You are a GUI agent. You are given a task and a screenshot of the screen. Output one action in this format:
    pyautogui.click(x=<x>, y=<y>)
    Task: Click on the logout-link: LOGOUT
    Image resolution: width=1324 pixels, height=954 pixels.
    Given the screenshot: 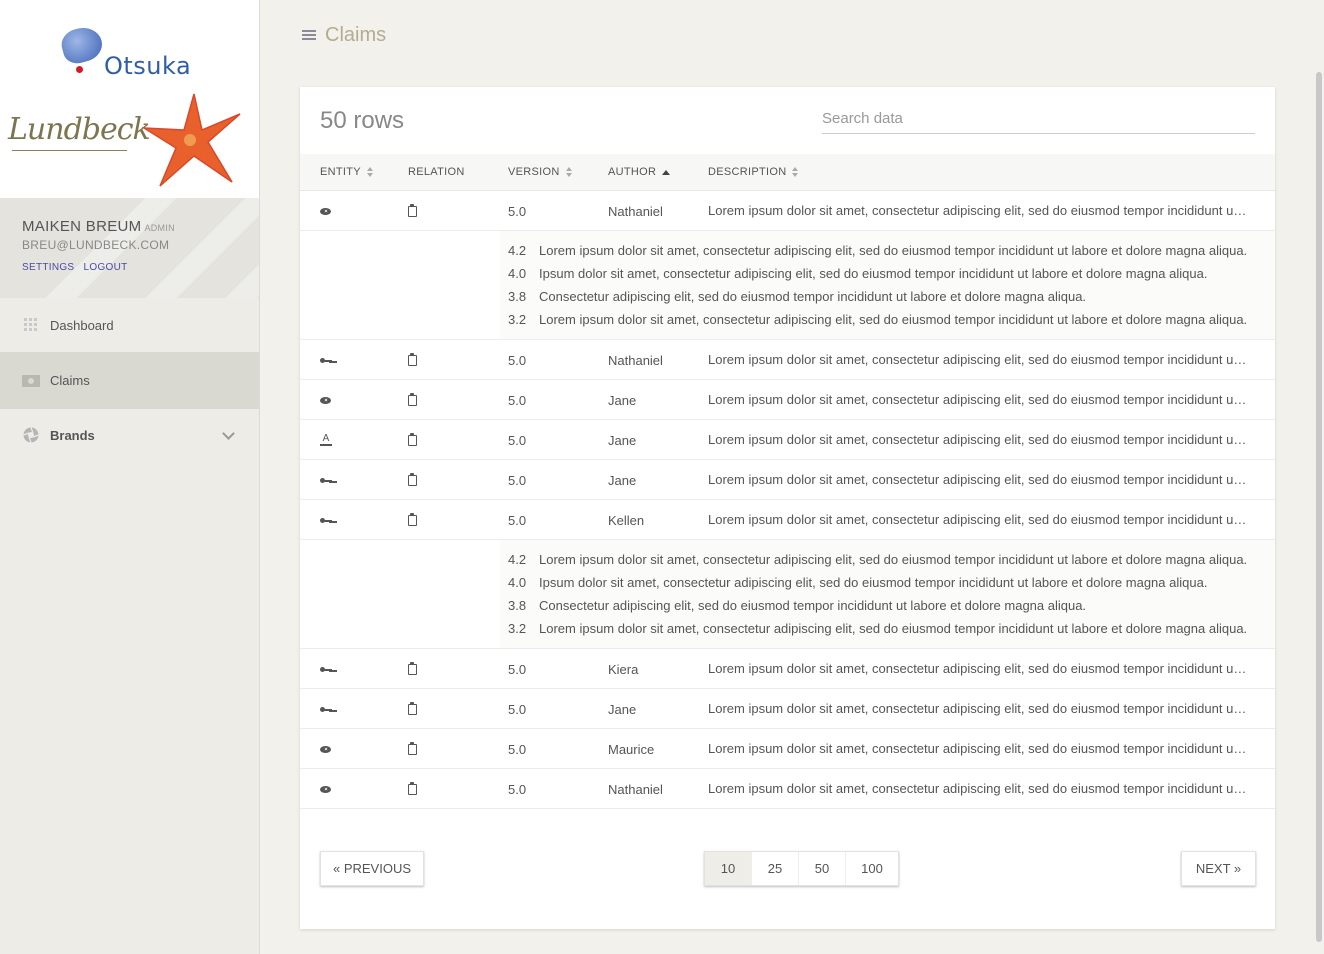 What is the action you would take?
    pyautogui.click(x=106, y=267)
    